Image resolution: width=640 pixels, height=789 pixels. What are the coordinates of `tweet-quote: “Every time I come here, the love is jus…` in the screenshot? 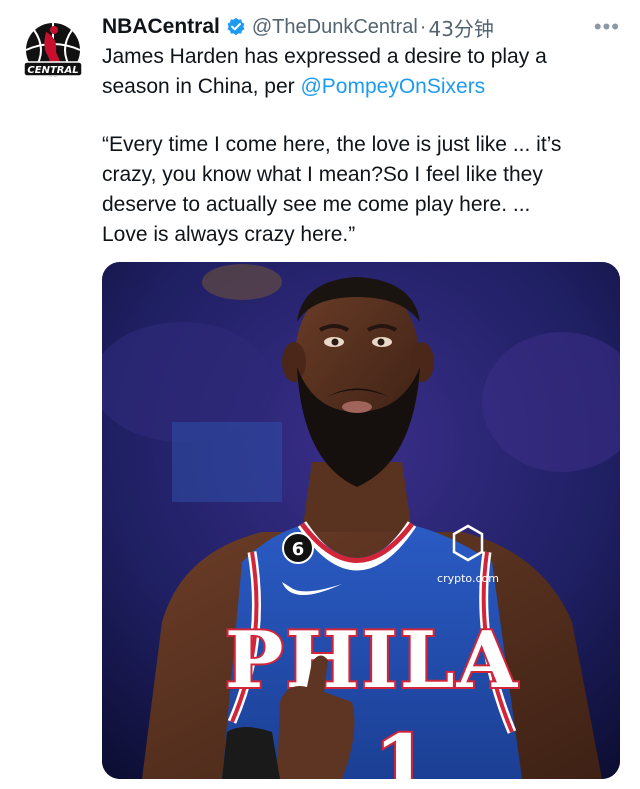 It's located at (362, 190).